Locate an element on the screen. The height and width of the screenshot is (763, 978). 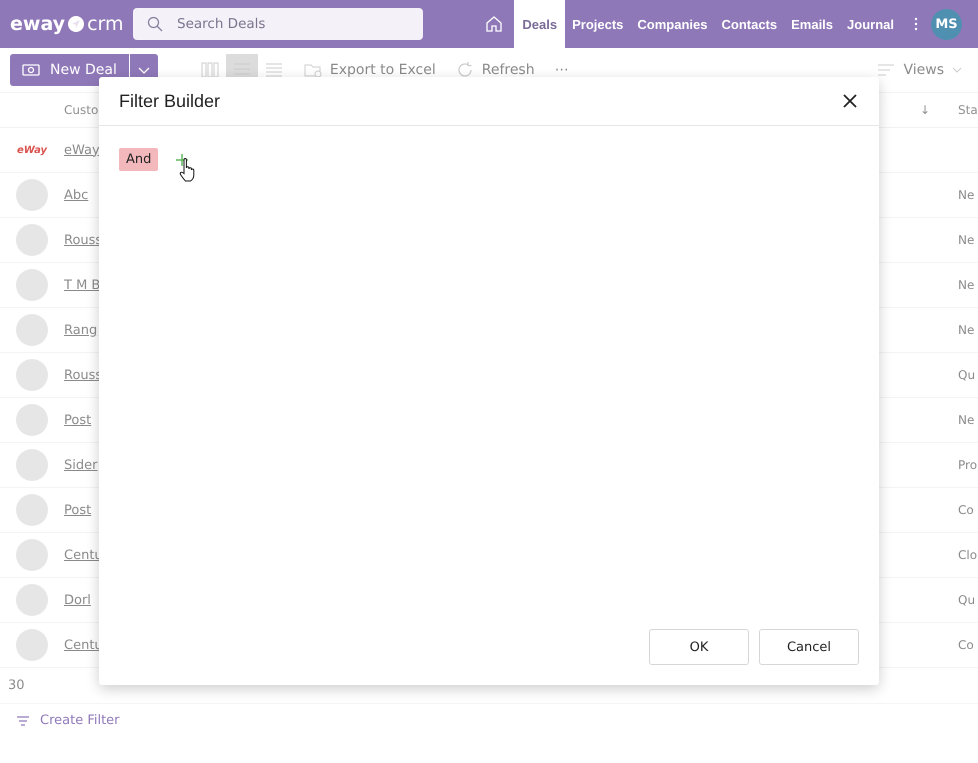
search-icon is located at coordinates (155, 24).